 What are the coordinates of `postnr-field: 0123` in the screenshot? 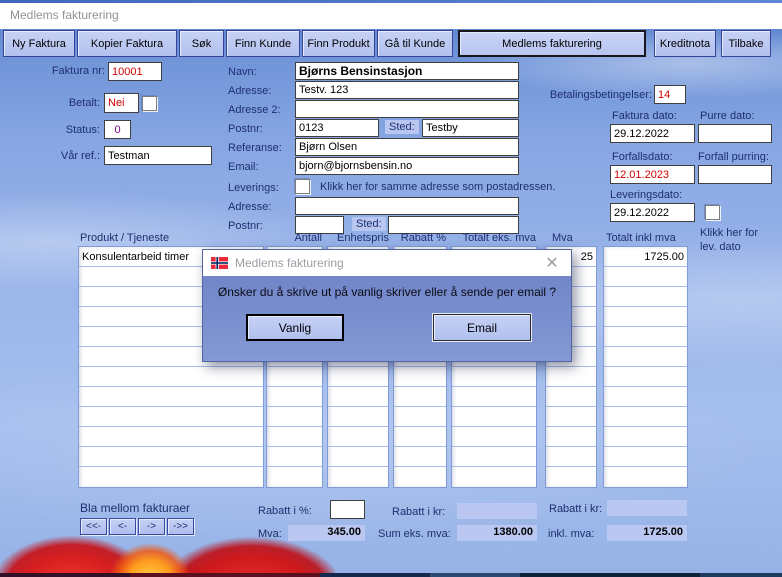 It's located at (337, 128).